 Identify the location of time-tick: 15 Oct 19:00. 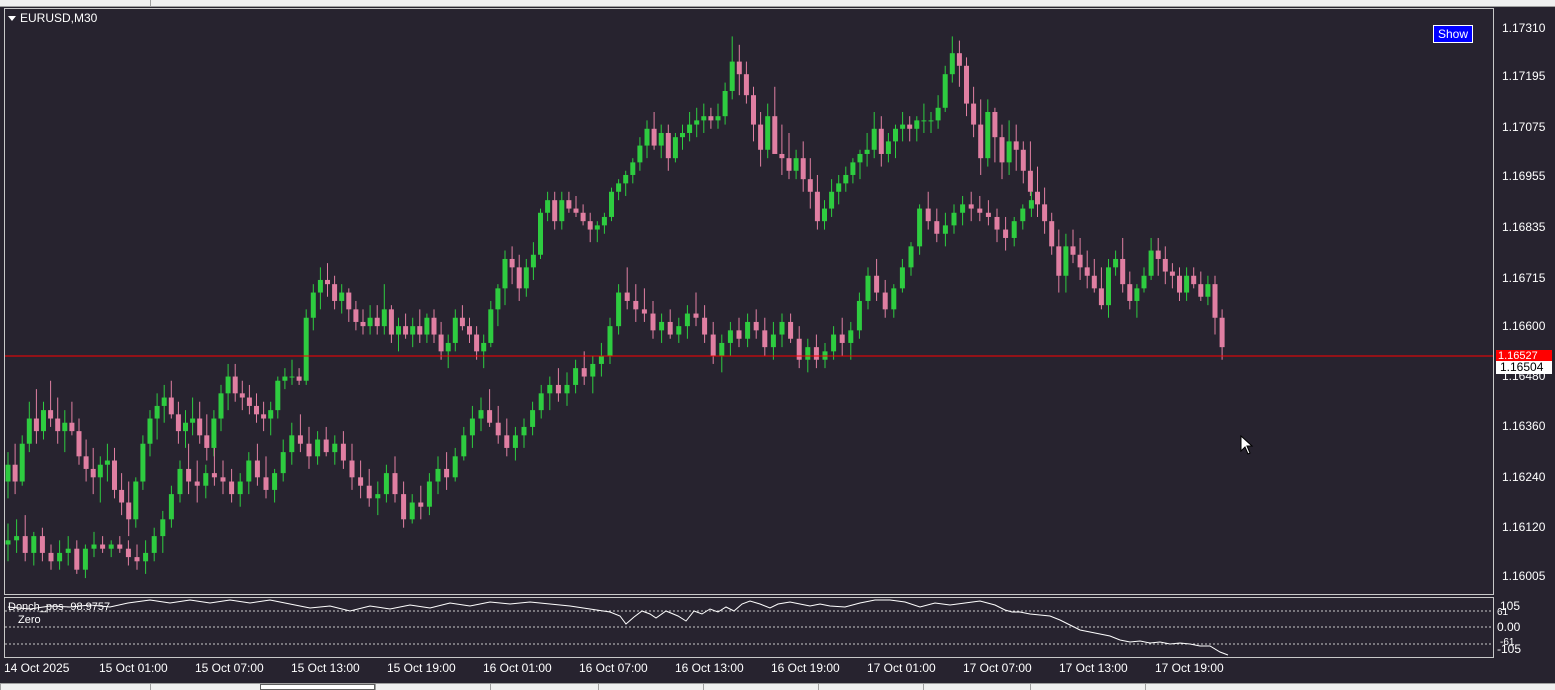
(421, 668).